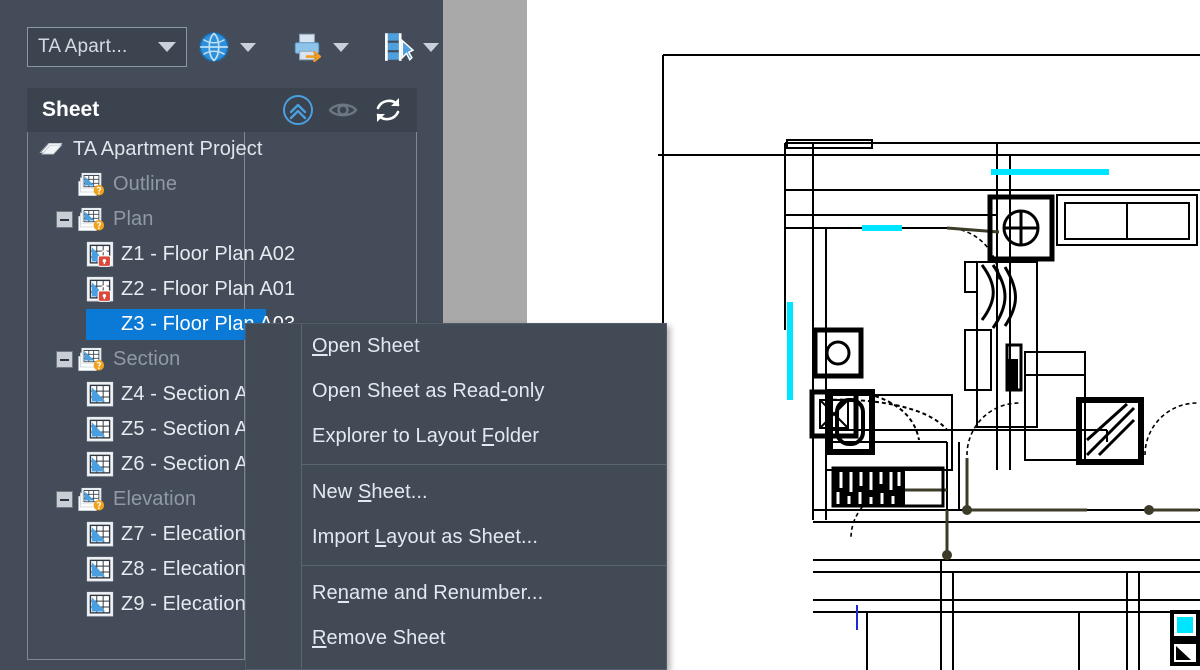  What do you see at coordinates (1127, 220) in the screenshot?
I see `sofa-symbol` at bounding box center [1127, 220].